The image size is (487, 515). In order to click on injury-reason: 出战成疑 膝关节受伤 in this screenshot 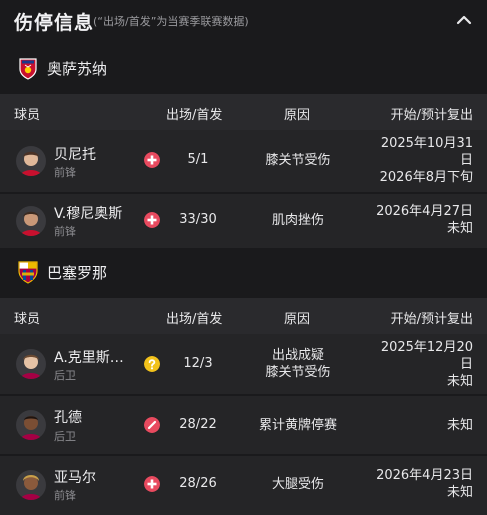, I will do `click(298, 364)`.